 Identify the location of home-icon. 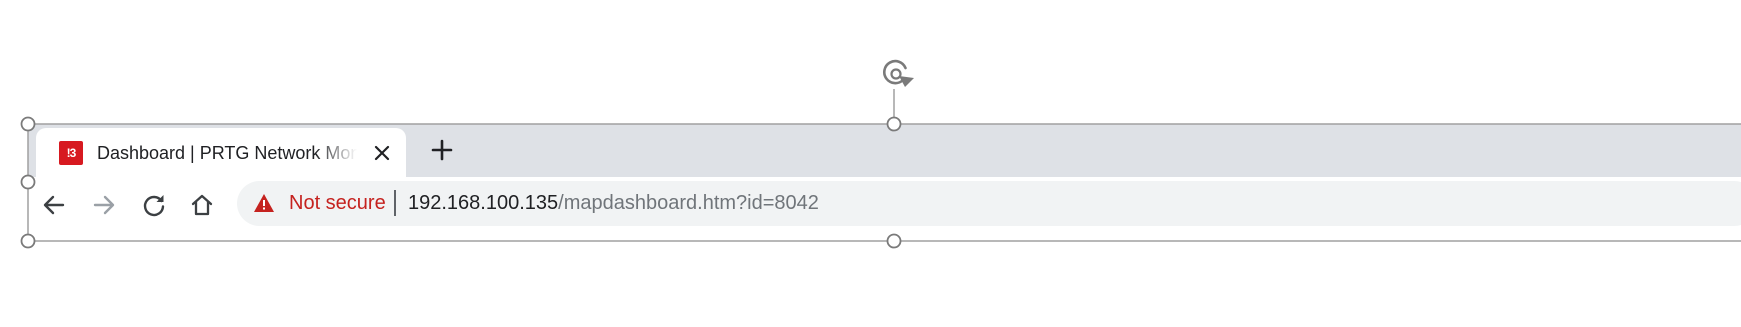
(202, 205).